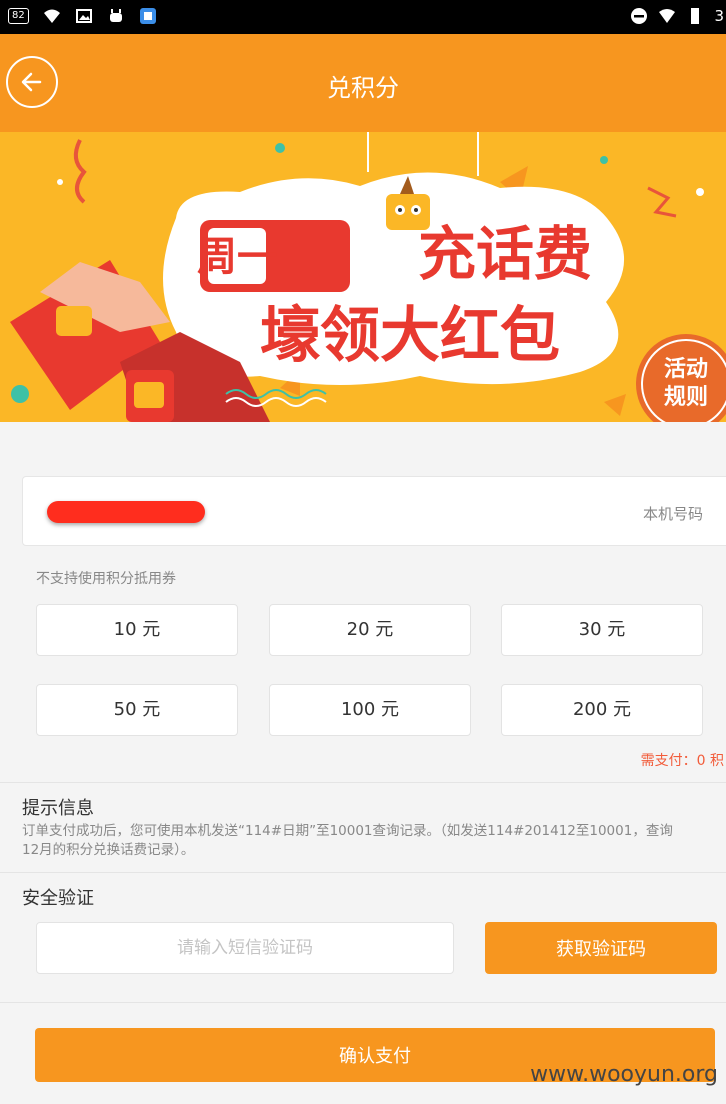 Image resolution: width=726 pixels, height=1104 pixels. What do you see at coordinates (682, 761) in the screenshot?
I see `payment-amount: 需支付：0 积` at bounding box center [682, 761].